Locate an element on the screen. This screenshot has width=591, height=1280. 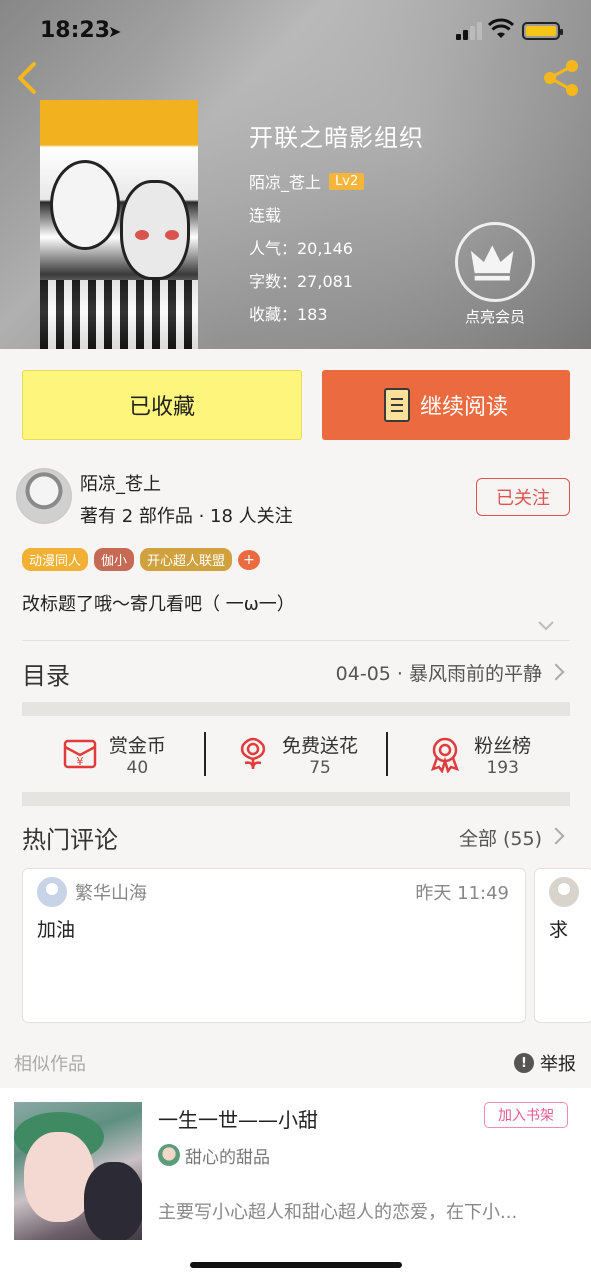
reward-coins-count: 40 is located at coordinates (137, 767).